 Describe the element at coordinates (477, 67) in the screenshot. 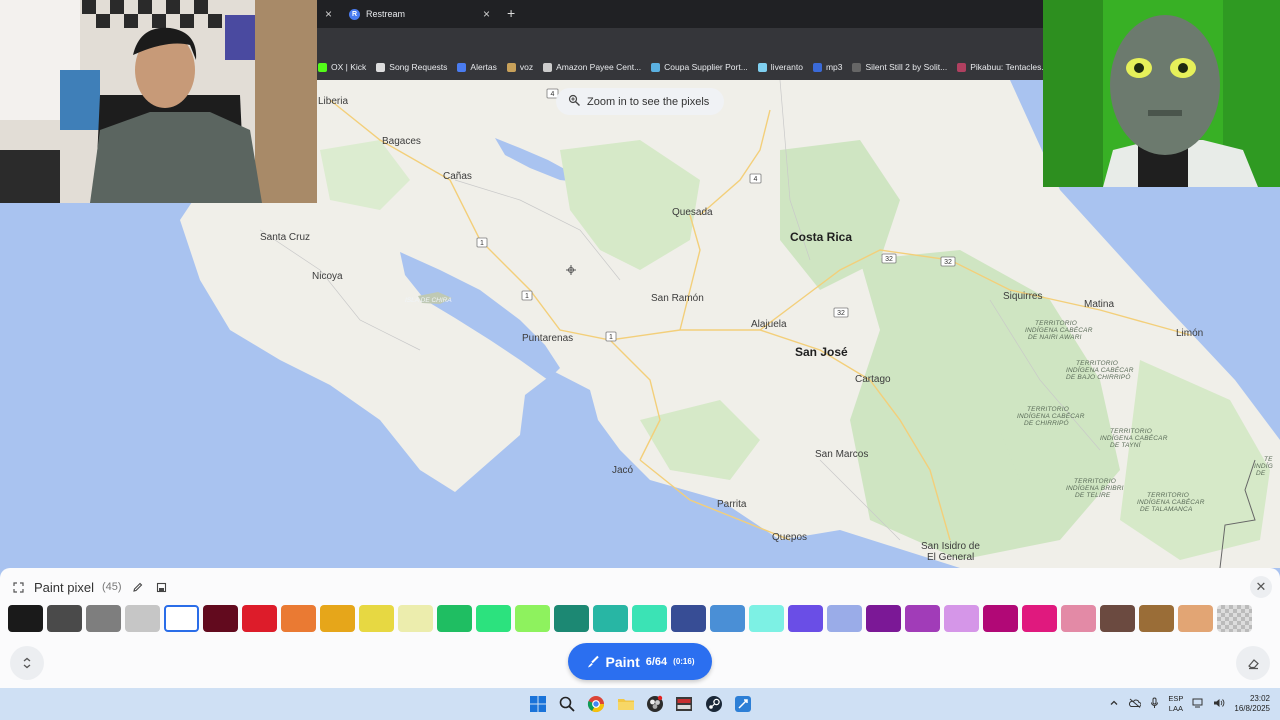

I see `bookmark-item: Alertas` at that location.